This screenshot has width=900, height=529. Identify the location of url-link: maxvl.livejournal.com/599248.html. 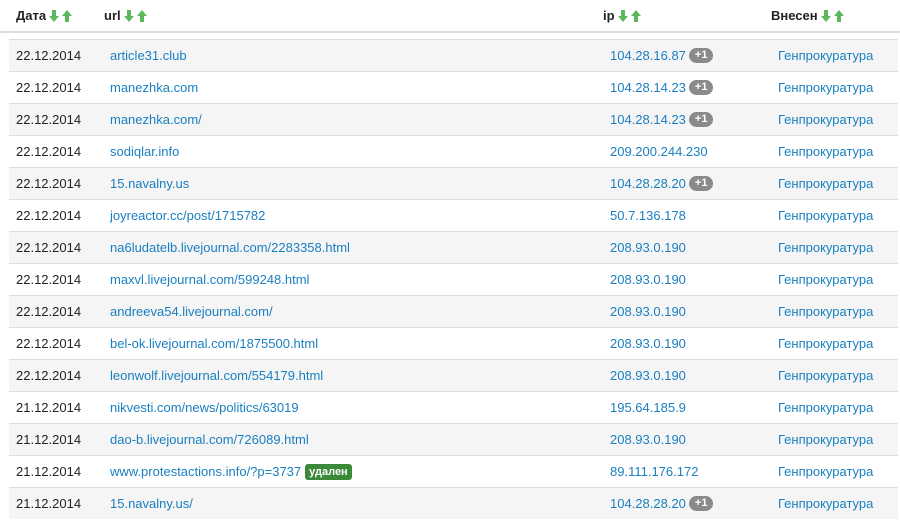
(209, 279).